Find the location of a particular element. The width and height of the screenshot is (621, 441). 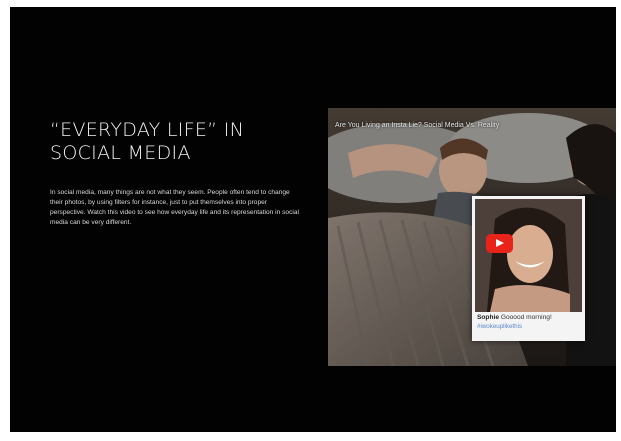

play-icon is located at coordinates (500, 243).